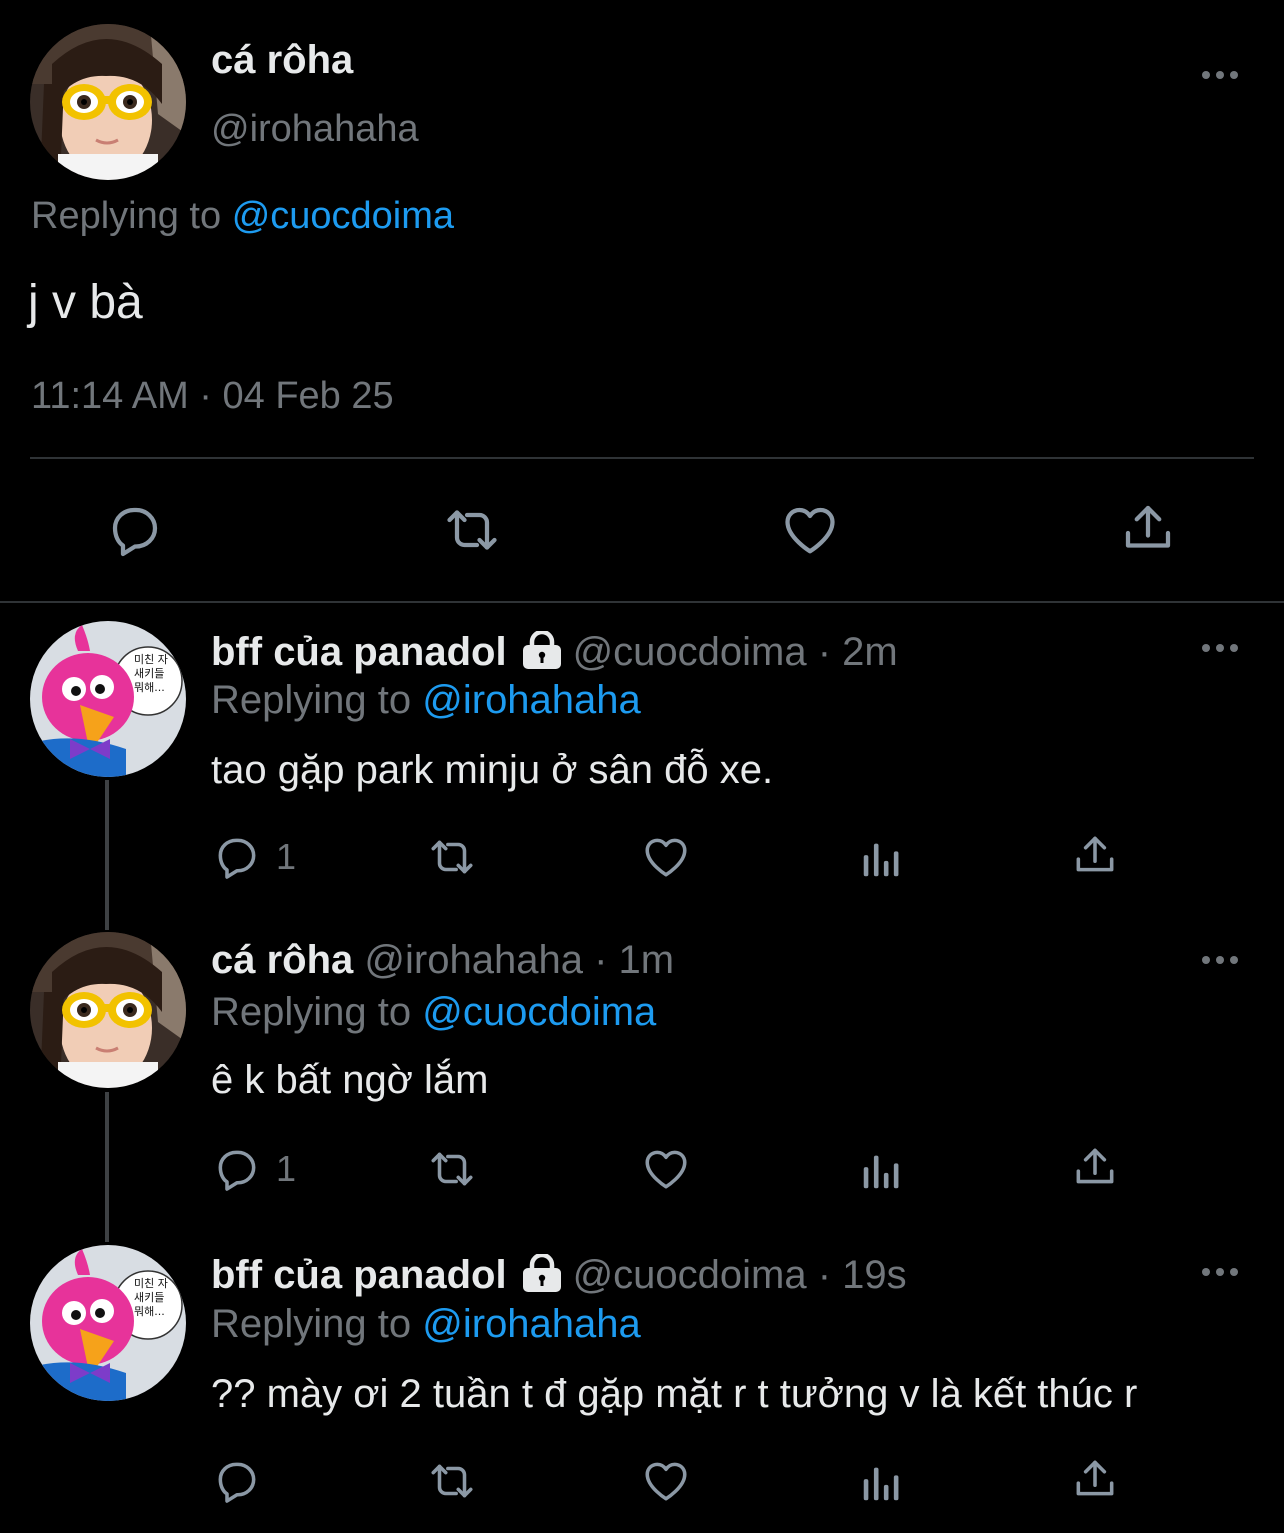 The width and height of the screenshot is (1284, 1533). I want to click on reply-text: tao gặp park minju ở sân đỗ xe., so click(492, 770).